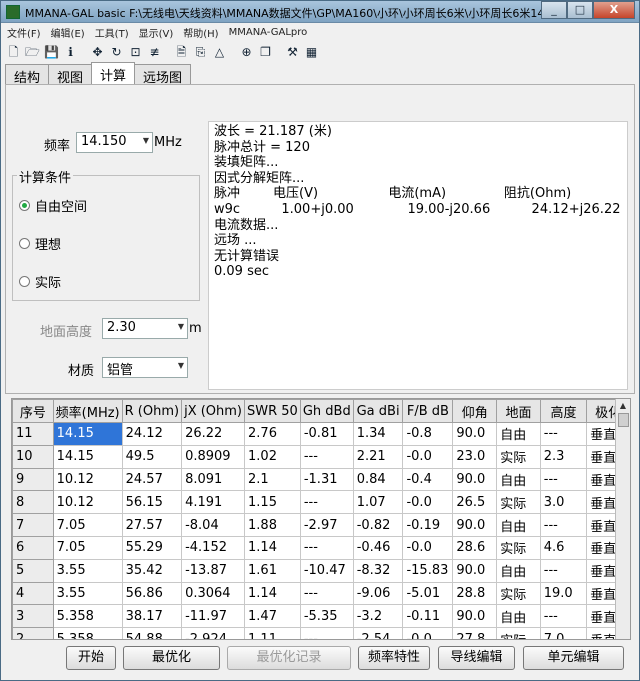 This screenshot has width=640, height=681. Describe the element at coordinates (272, 547) in the screenshot. I see `table-cell: 1.14` at that location.